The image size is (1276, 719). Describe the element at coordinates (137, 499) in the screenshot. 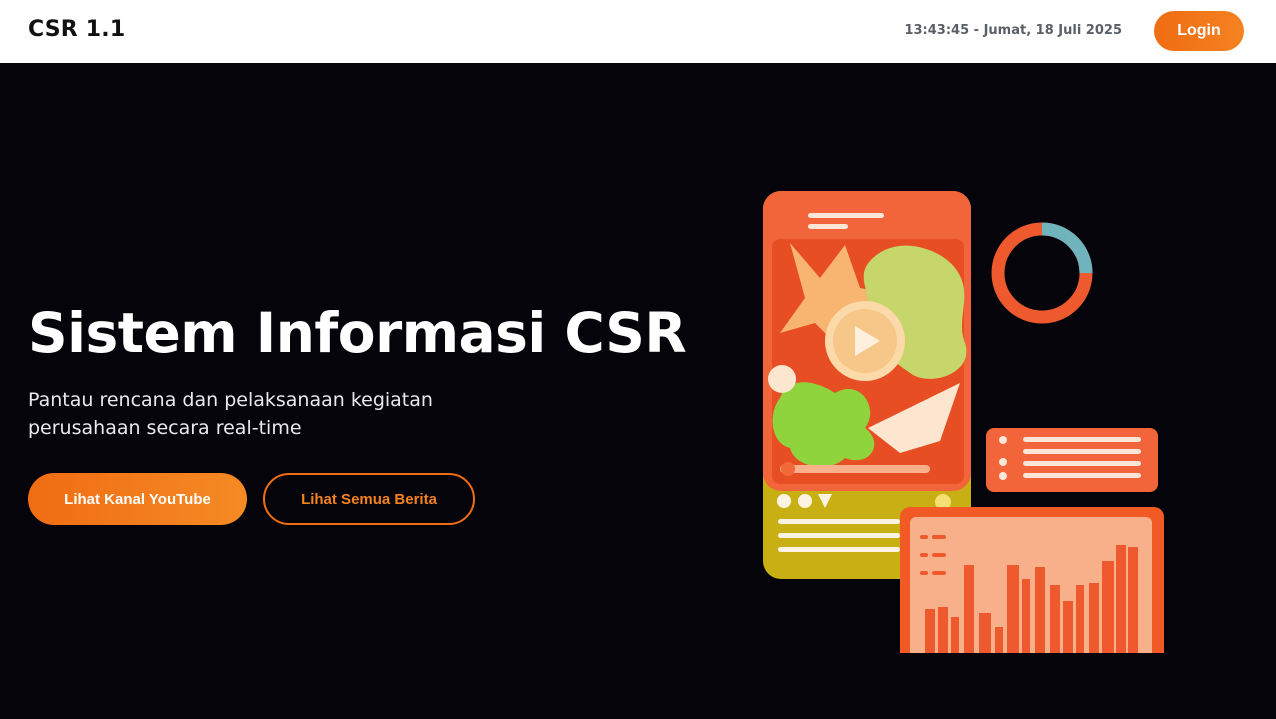

I see `youtube-channel-button: Lihat Kanal YouTube` at that location.